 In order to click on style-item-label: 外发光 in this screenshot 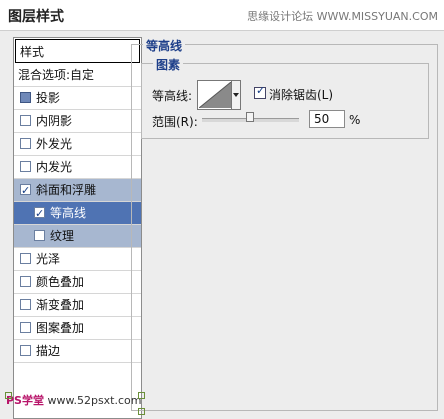, I will do `click(54, 144)`.